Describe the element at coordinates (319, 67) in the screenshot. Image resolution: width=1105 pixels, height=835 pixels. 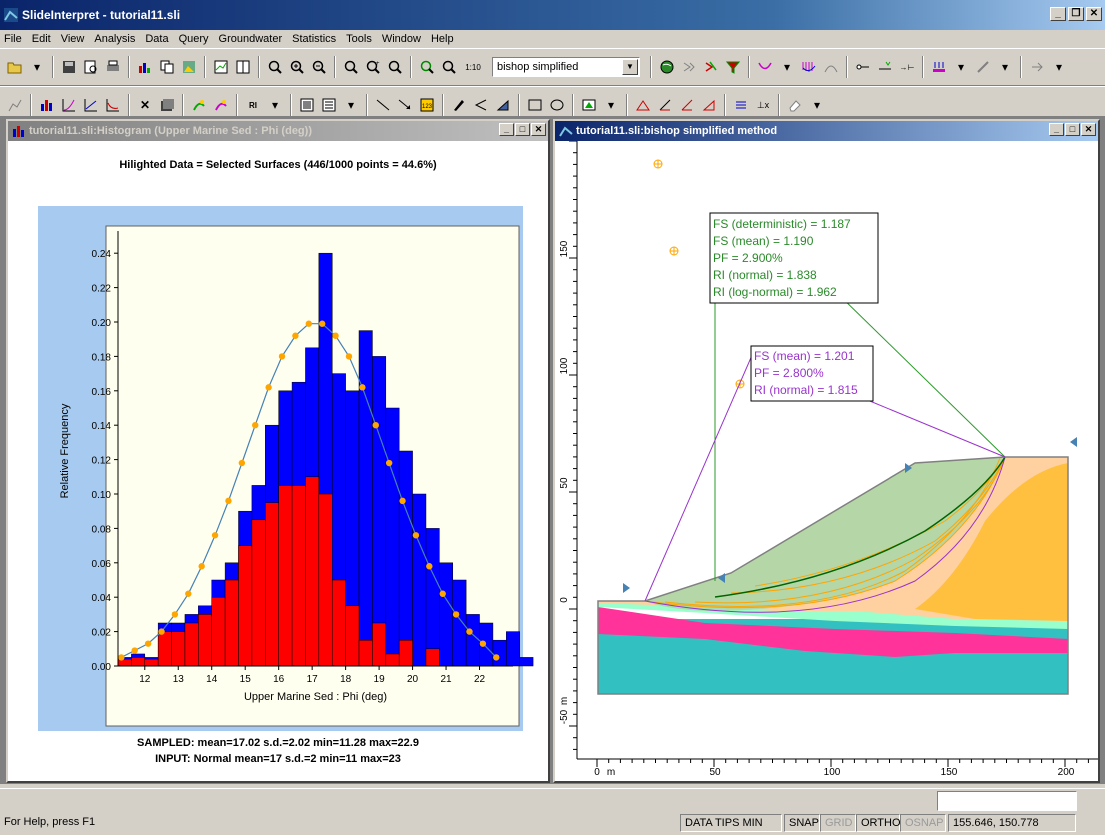
I see `zoom-out-icon` at that location.